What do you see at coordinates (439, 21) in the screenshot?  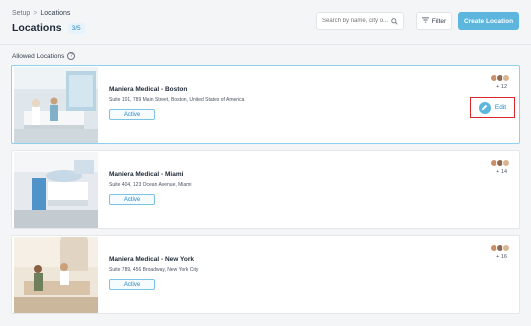 I see `filter-label: Filter` at bounding box center [439, 21].